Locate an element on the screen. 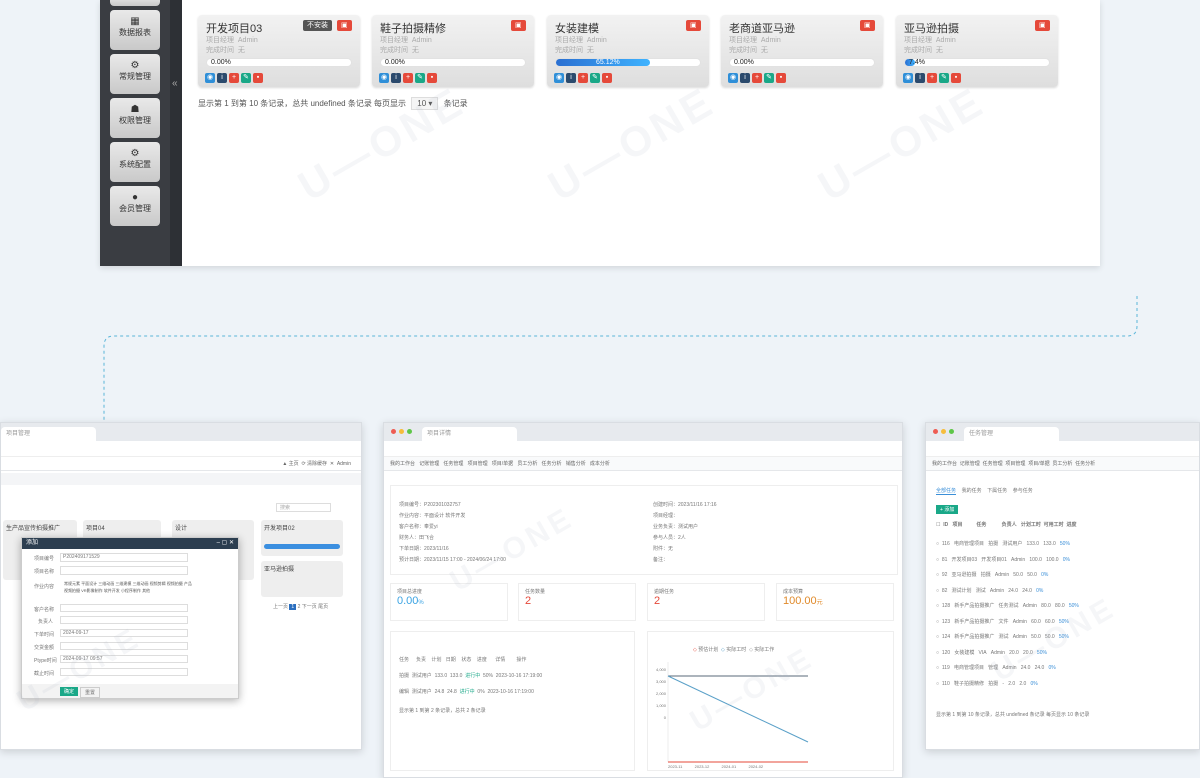 Image resolution: width=1200 pixels, height=778 pixels. field-label: 交货金额 is located at coordinates (44, 648).